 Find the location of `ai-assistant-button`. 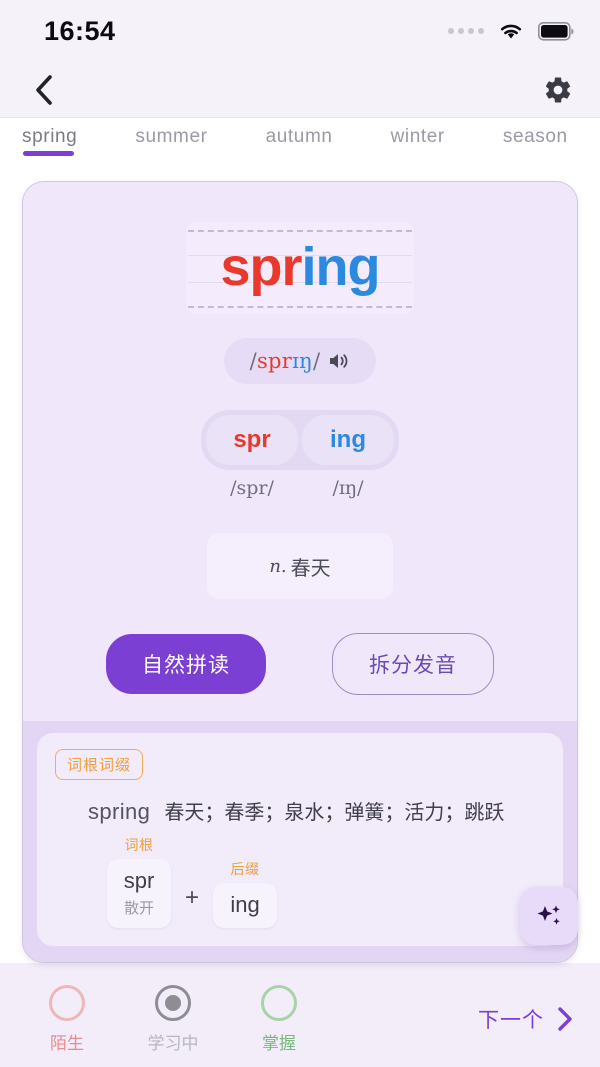

ai-assistant-button is located at coordinates (549, 916).